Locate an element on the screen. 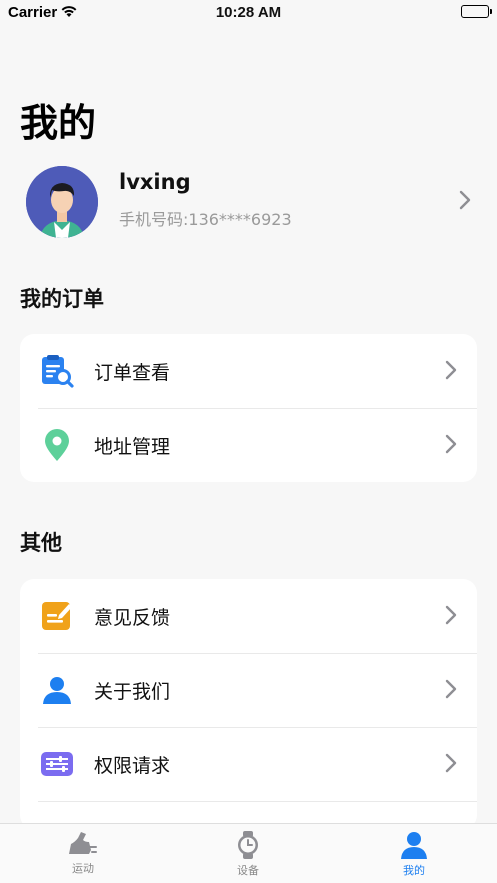 Image resolution: width=497 pixels, height=883 pixels. status-time: 10:28 AM is located at coordinates (248, 12).